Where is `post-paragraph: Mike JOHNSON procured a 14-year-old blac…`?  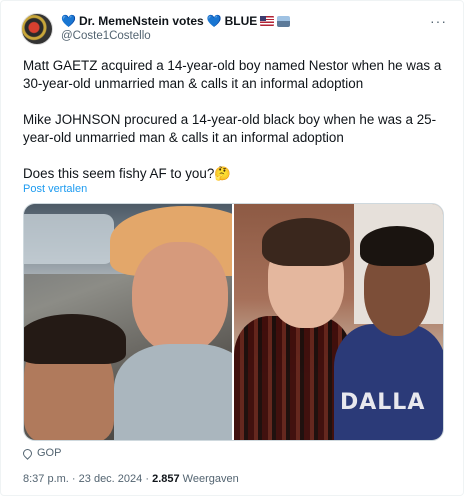
post-paragraph: Mike JOHNSON procured a 14-year-old blac… is located at coordinates (230, 128).